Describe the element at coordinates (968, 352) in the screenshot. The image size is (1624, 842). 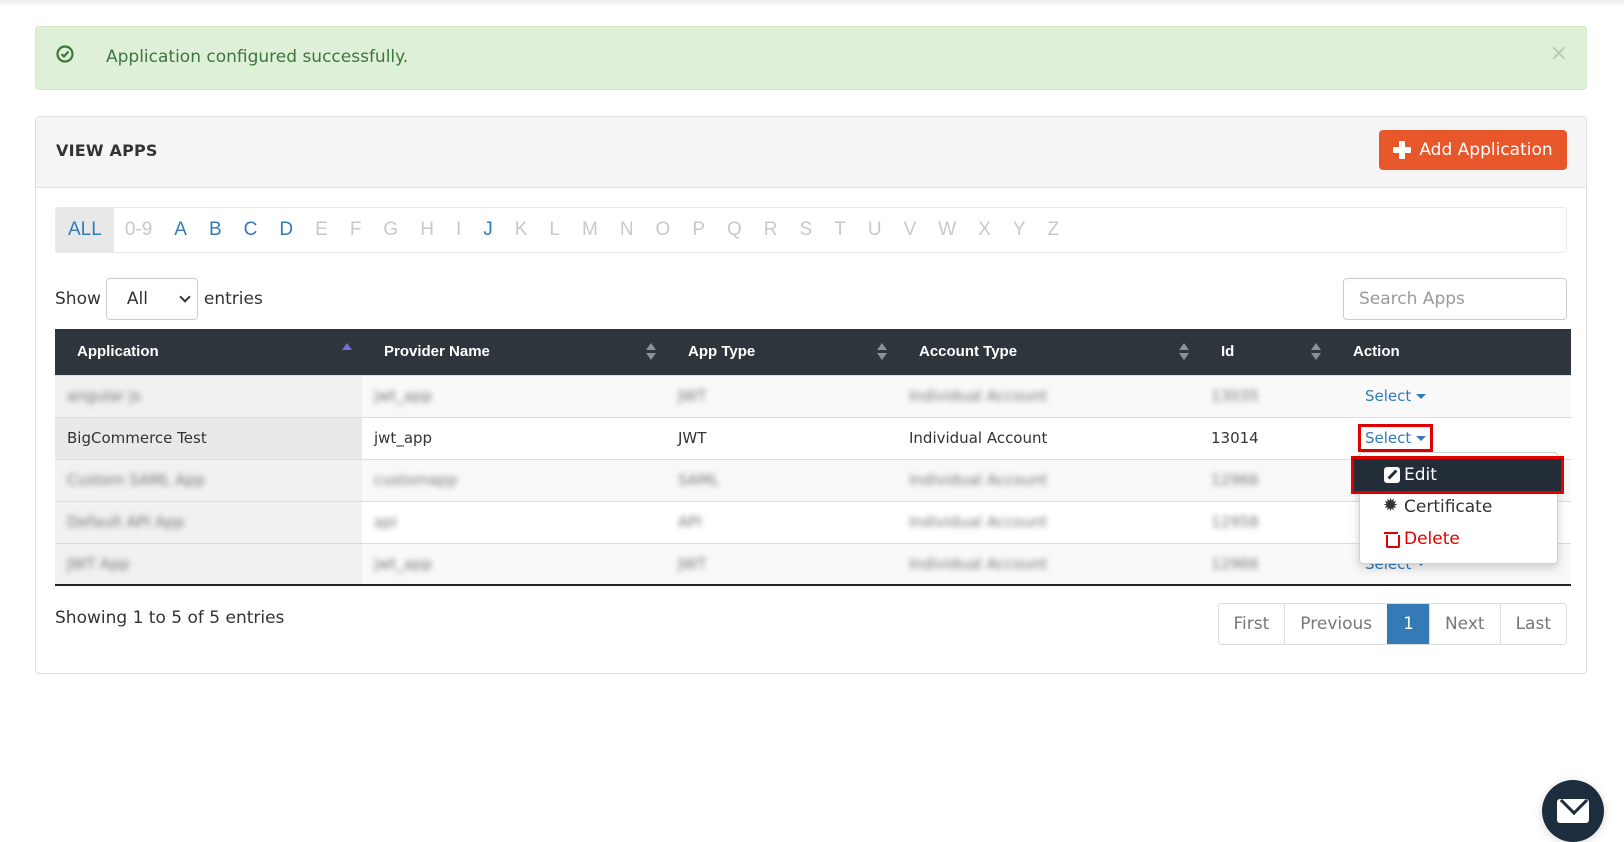
I see `column-label: Account Type` at that location.